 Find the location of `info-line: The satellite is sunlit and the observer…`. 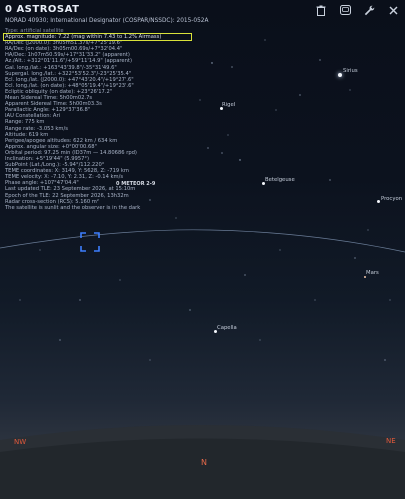

info-line: The satellite is sunlit and the observer… is located at coordinates (73, 207).